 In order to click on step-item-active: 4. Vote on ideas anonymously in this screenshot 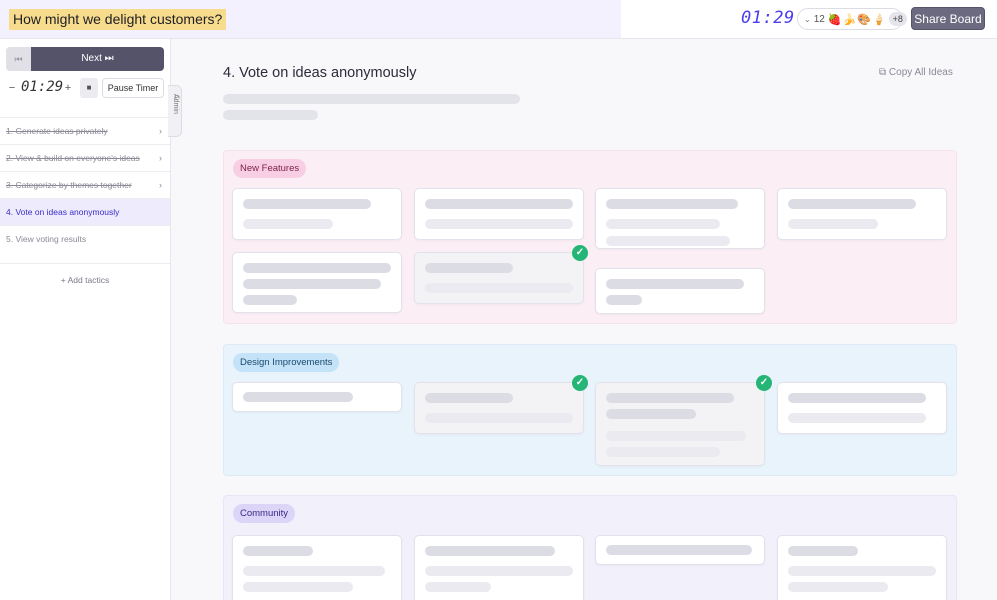, I will do `click(85, 211)`.